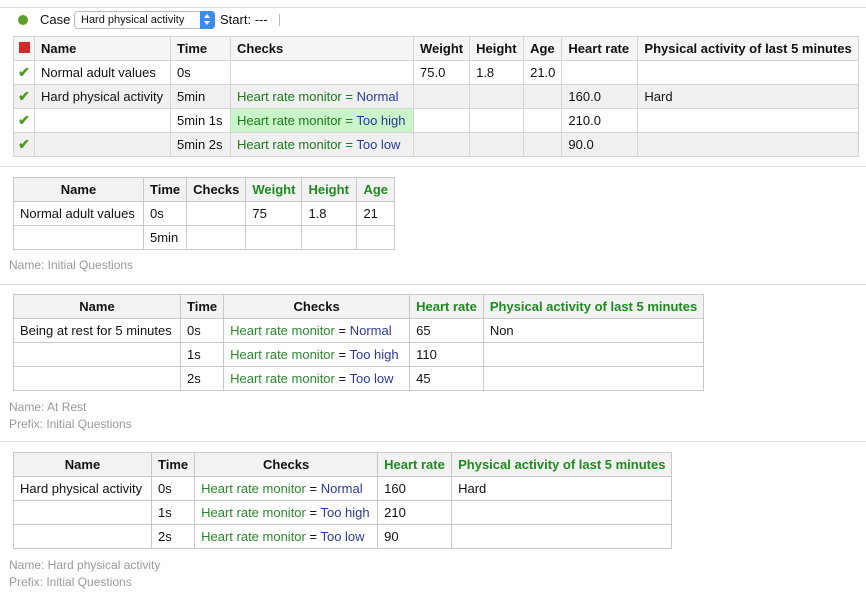  I want to click on status-dot-icon, so click(23, 20).